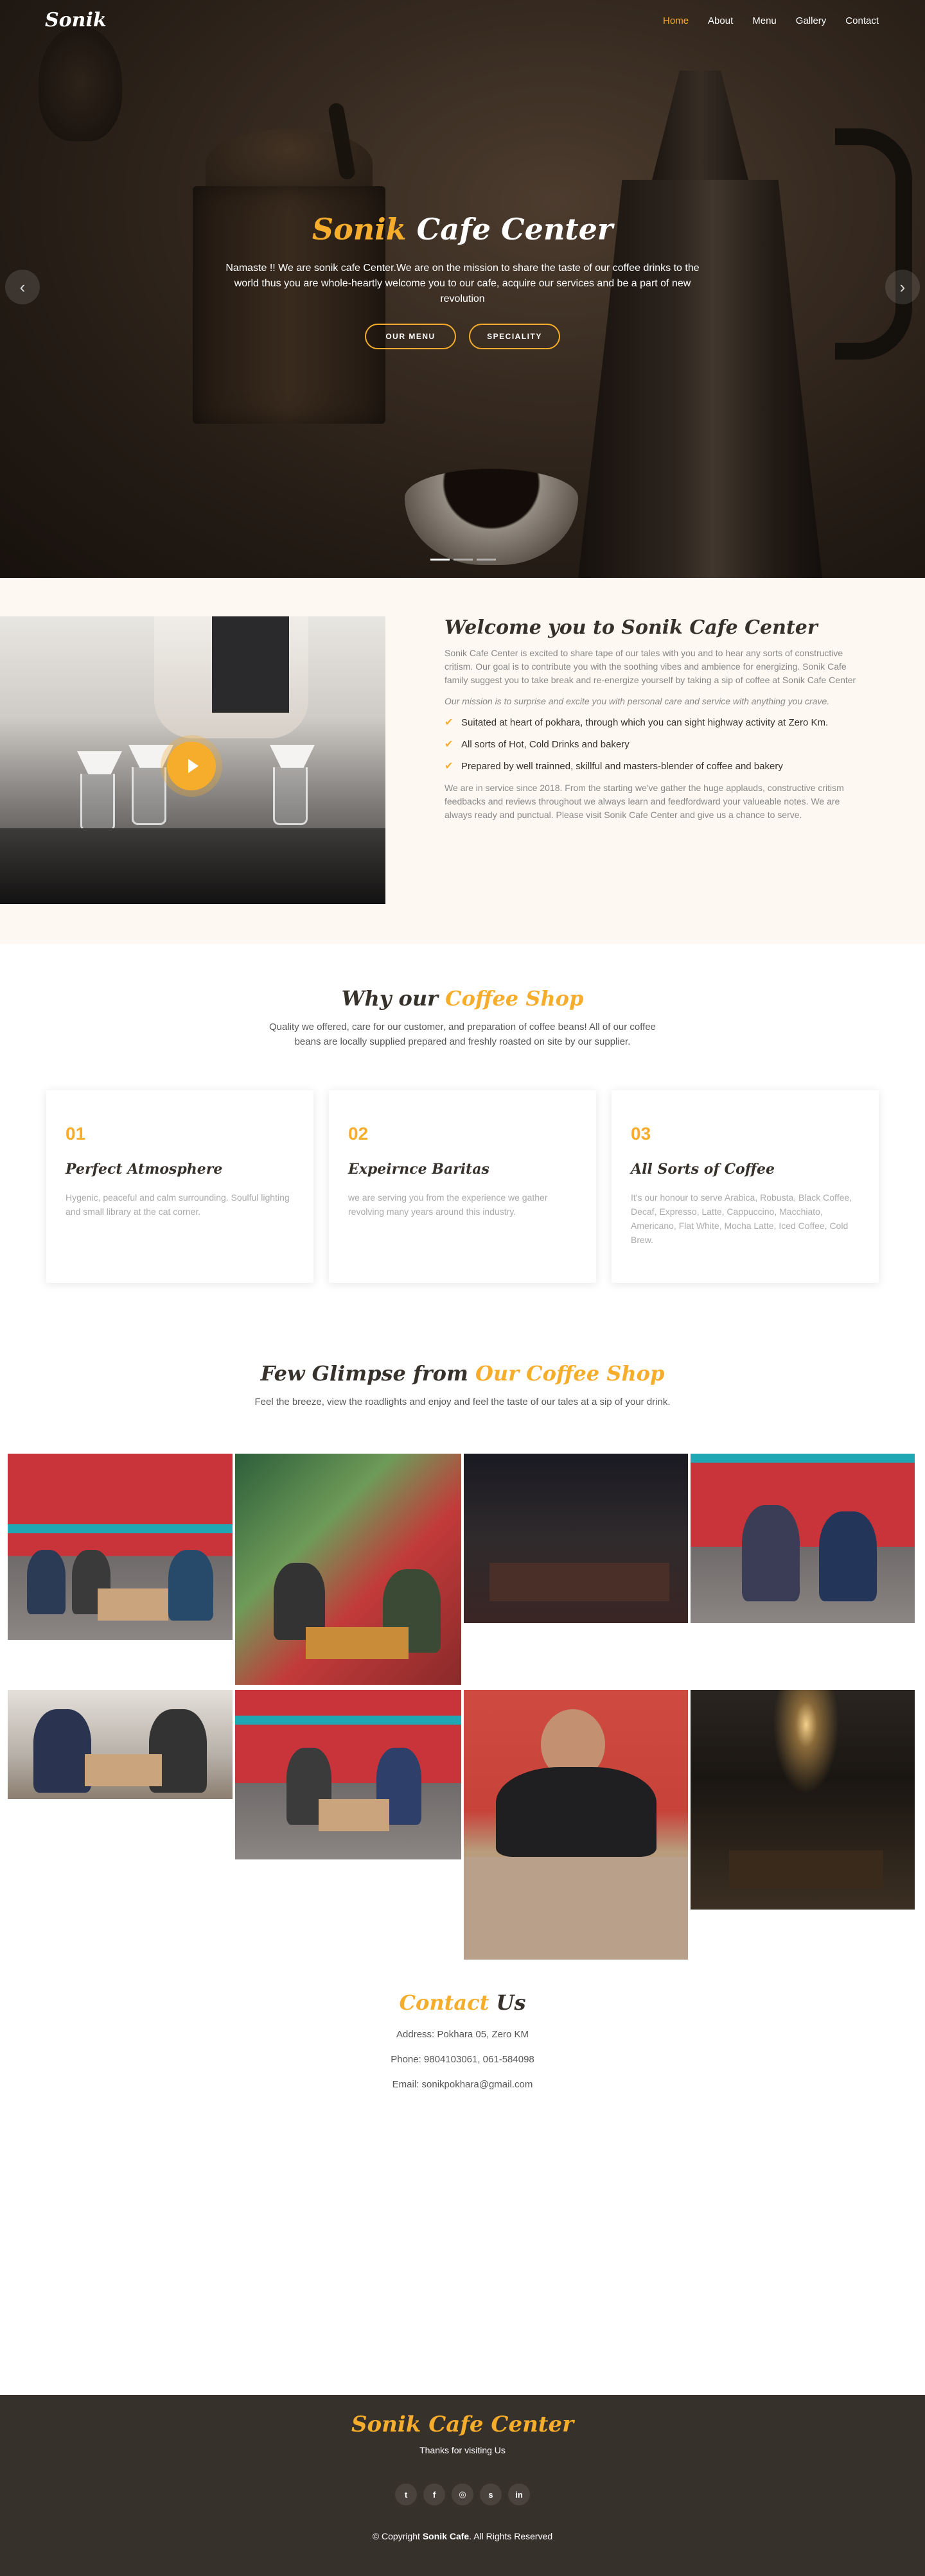 This screenshot has height=2576, width=925. What do you see at coordinates (676, 20) in the screenshot?
I see `nav-link-home: Home` at bounding box center [676, 20].